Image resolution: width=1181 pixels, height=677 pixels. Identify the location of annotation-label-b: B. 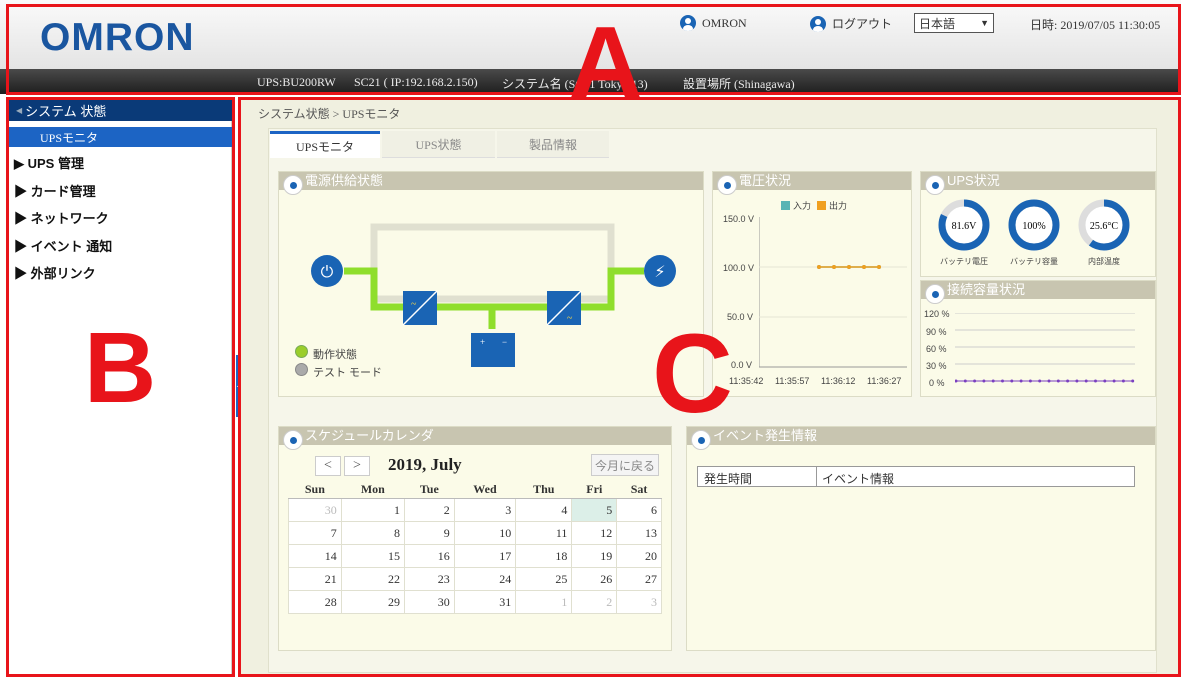
(120, 368).